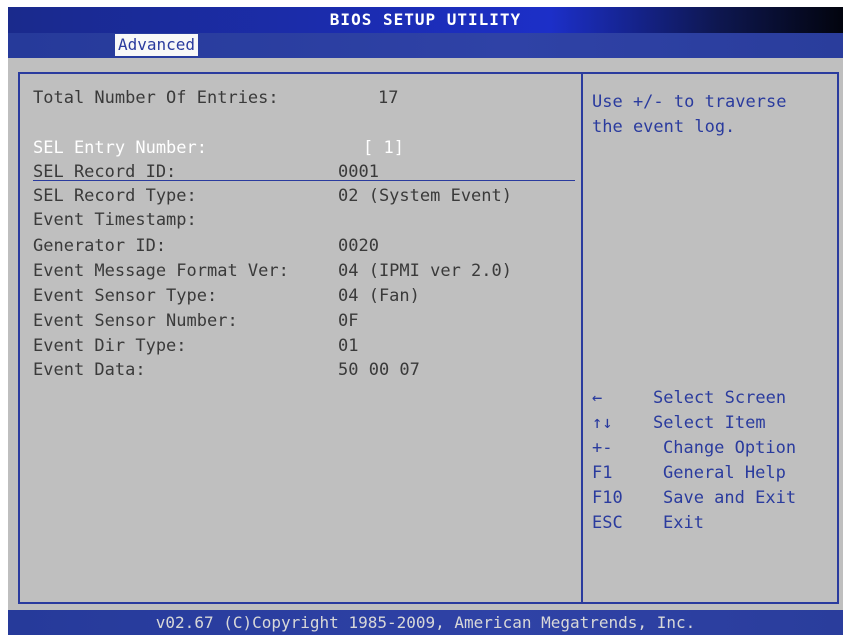  What do you see at coordinates (115, 196) in the screenshot?
I see `field-label: SEL Record Type:` at bounding box center [115, 196].